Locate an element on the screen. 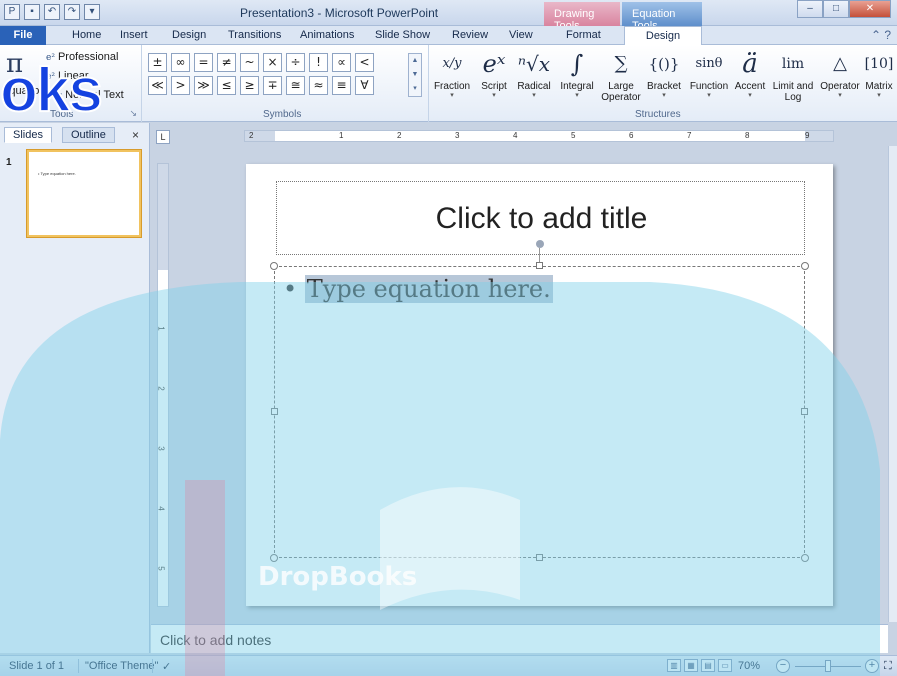  script-icon: eˣ is located at coordinates (494, 64).